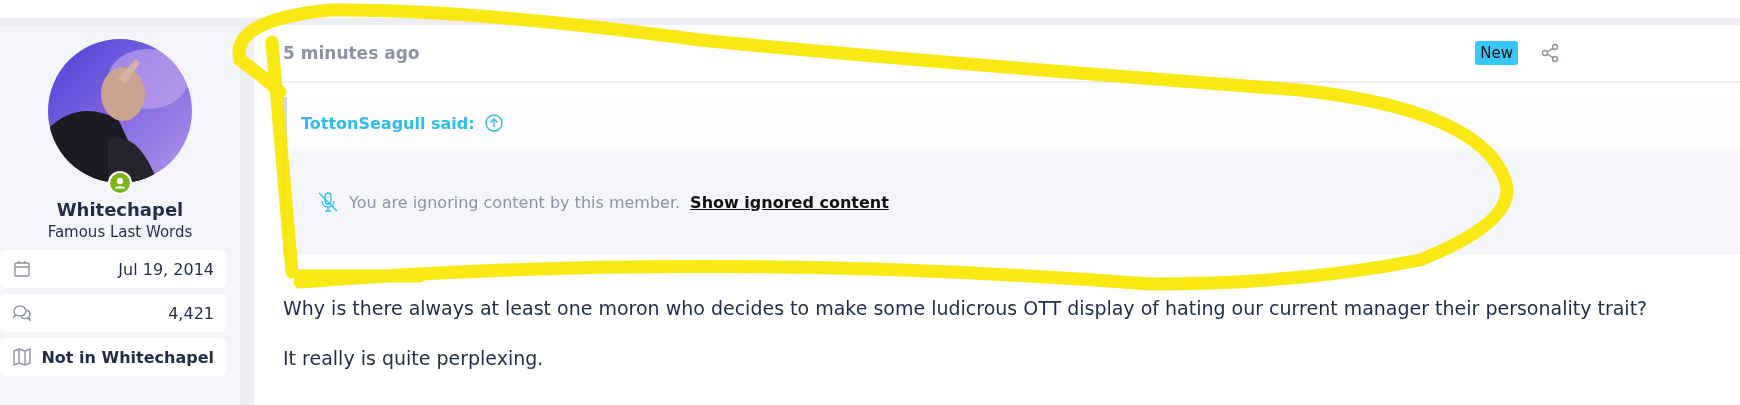 This screenshot has width=1740, height=405. I want to click on post-paragraph: It really is quite perplexing., so click(414, 358).